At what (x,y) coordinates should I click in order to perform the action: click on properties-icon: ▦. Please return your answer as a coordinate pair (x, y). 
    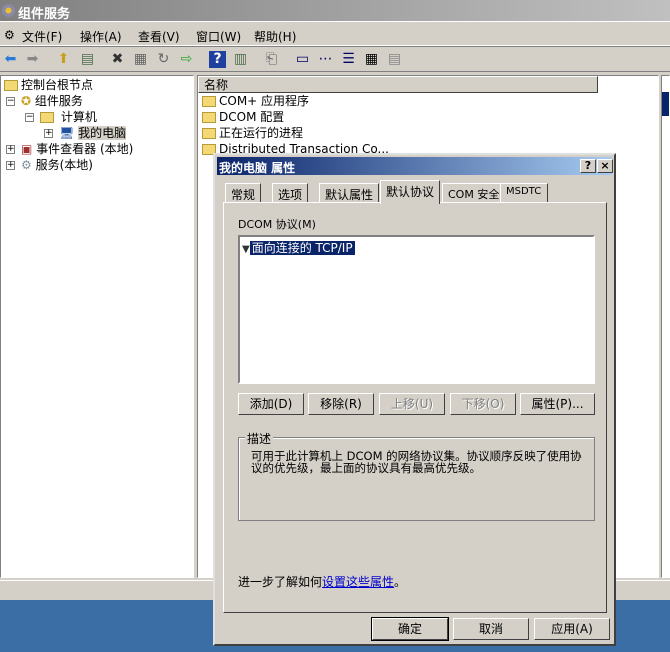
    Looking at the image, I should click on (140, 59).